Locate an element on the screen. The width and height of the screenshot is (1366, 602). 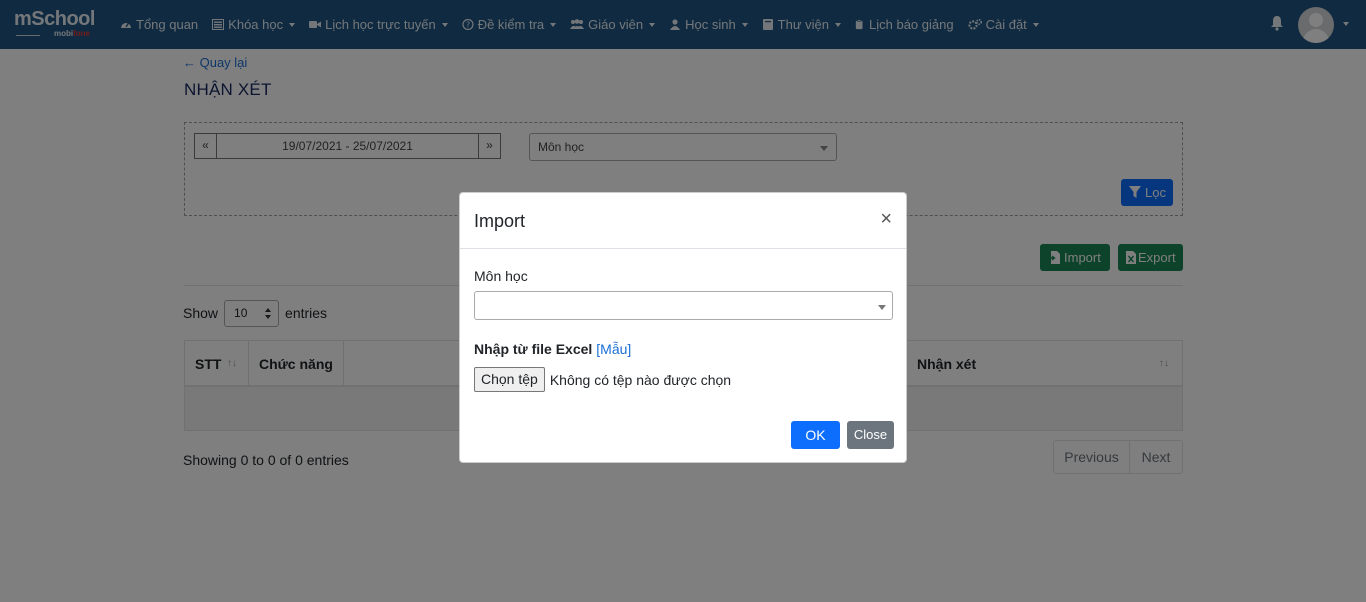
file-input: Chọn tệp Không có tệp nào được chọn is located at coordinates (602, 379).